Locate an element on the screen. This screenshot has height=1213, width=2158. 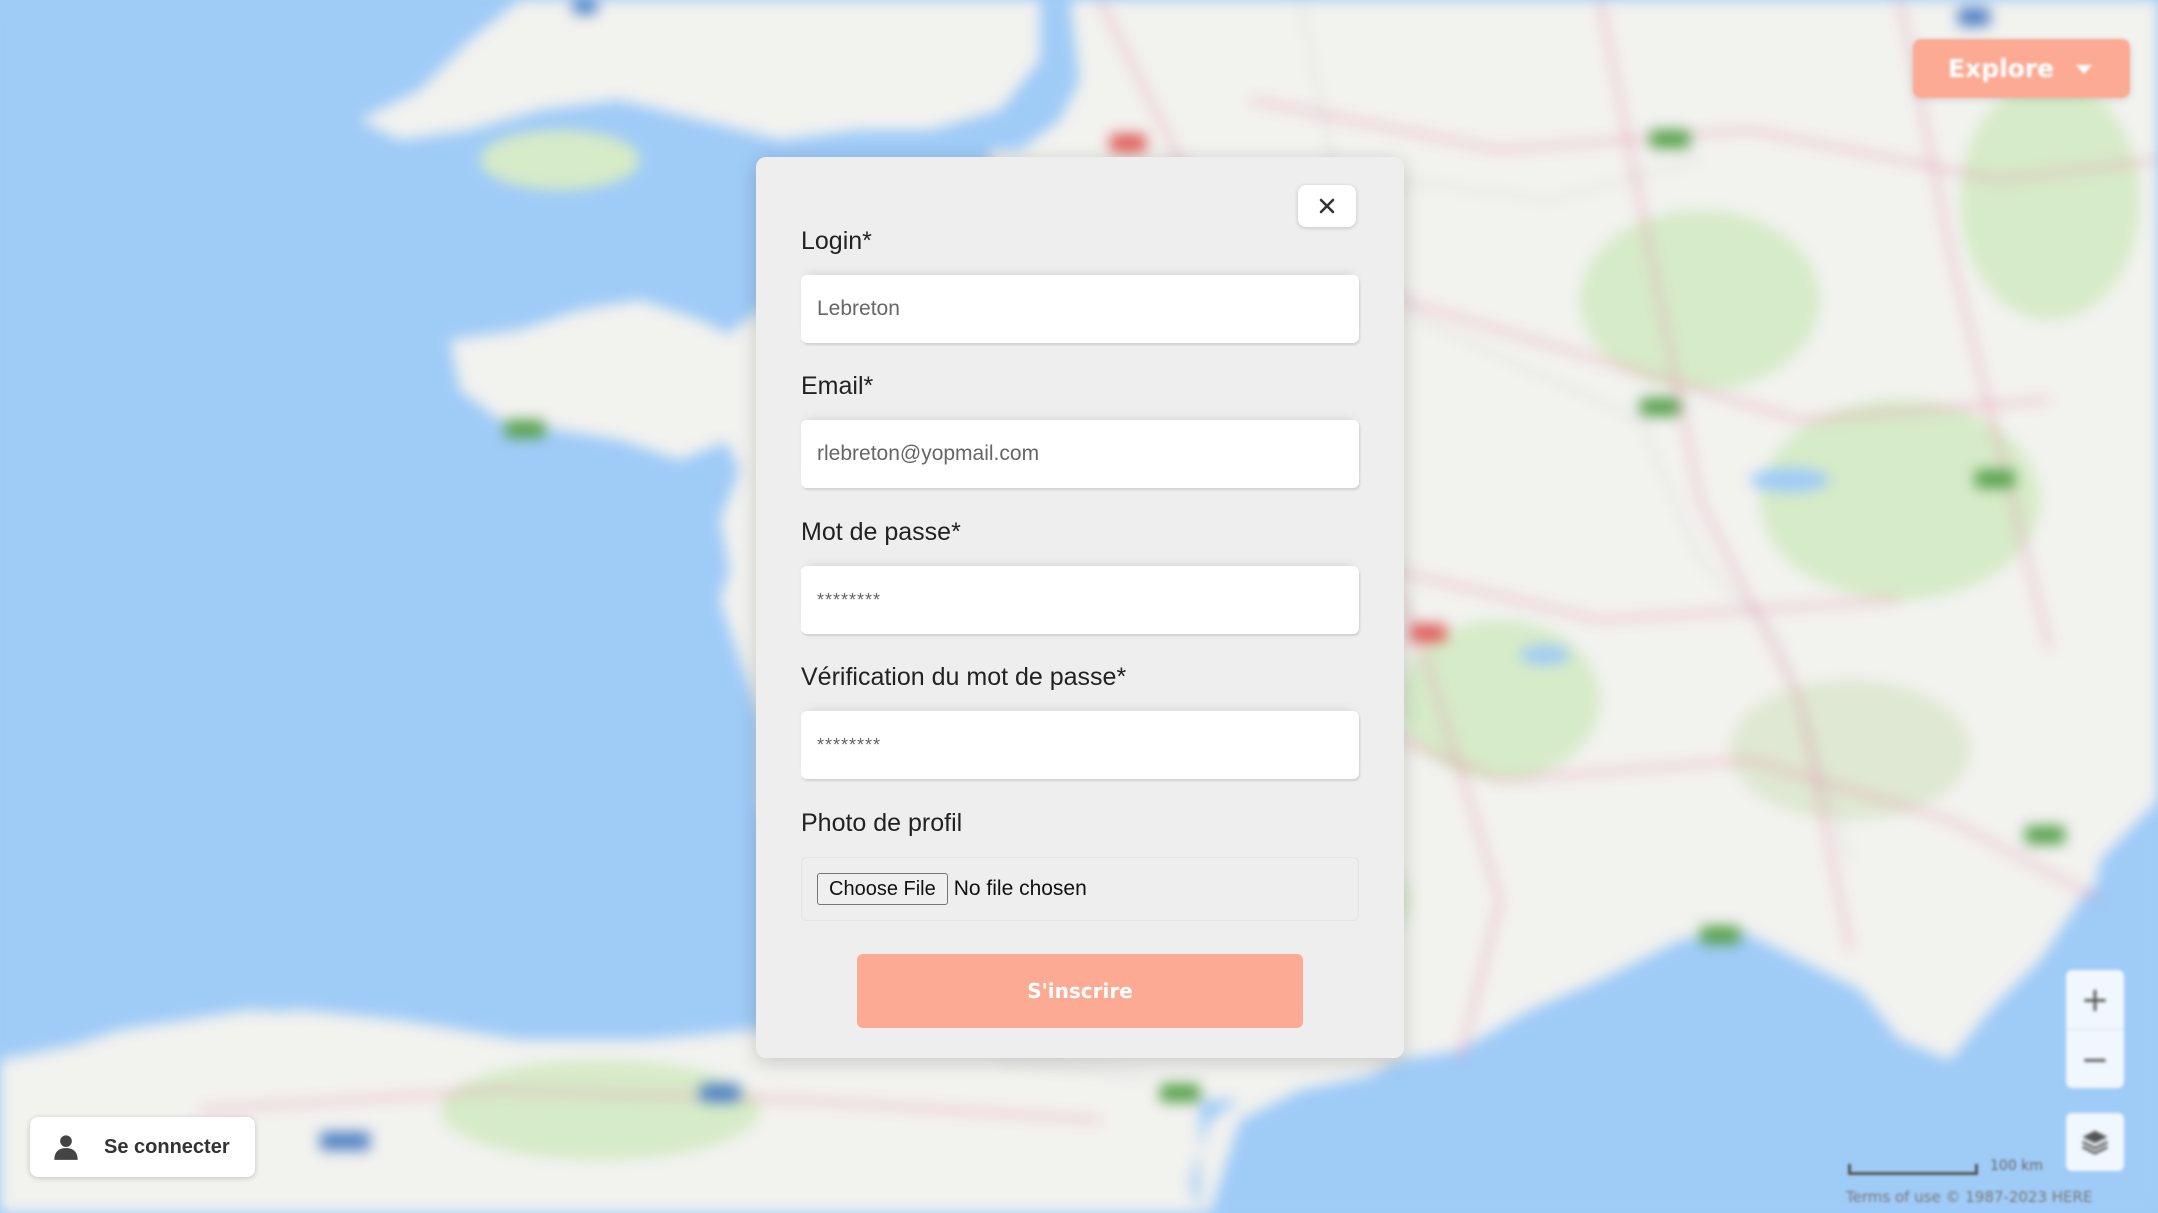
profile-photo-file-input: Choose File No file chosen is located at coordinates (1080, 889).